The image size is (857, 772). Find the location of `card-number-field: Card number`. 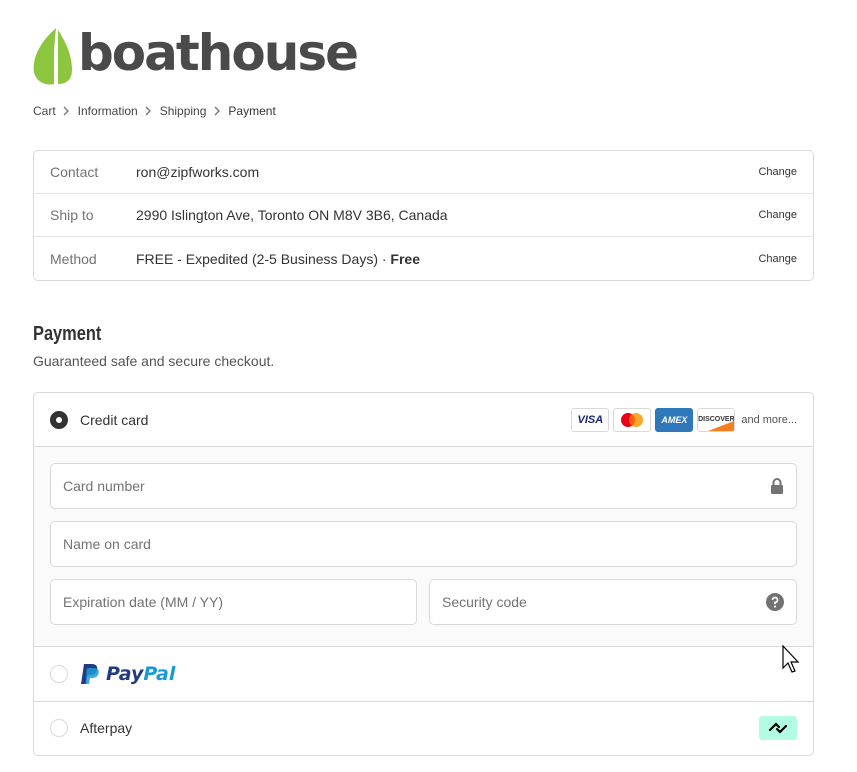

card-number-field: Card number is located at coordinates (423, 486).